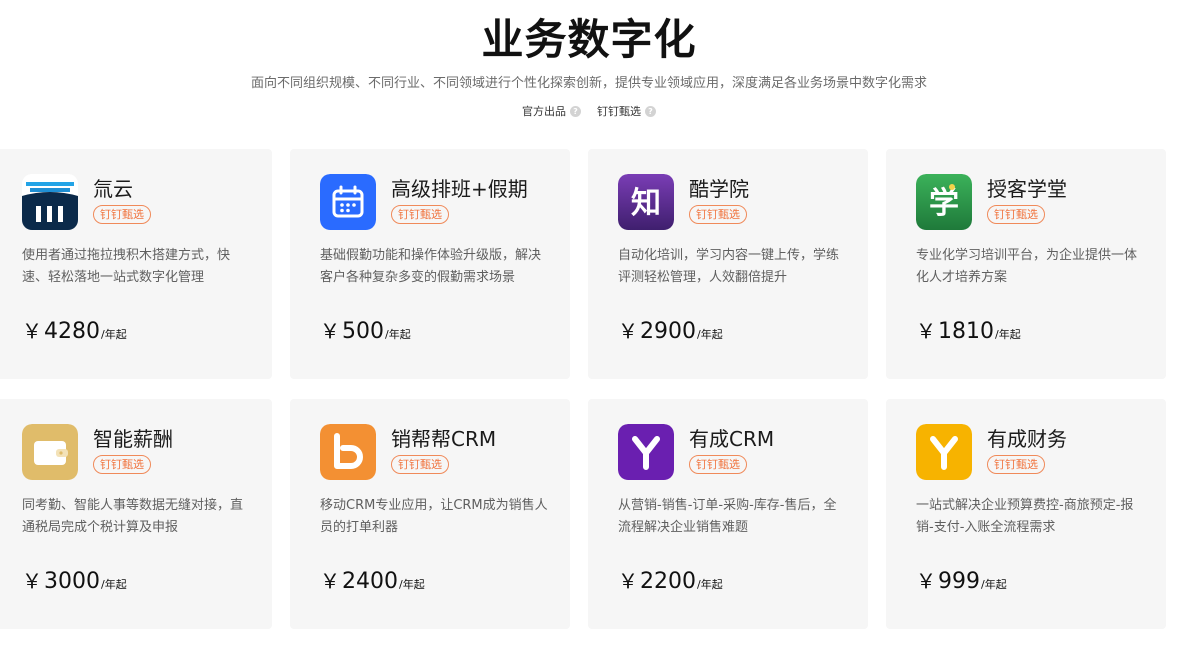 The width and height of the screenshot is (1178, 646). Describe the element at coordinates (348, 452) in the screenshot. I see `letter-b-icon` at that location.